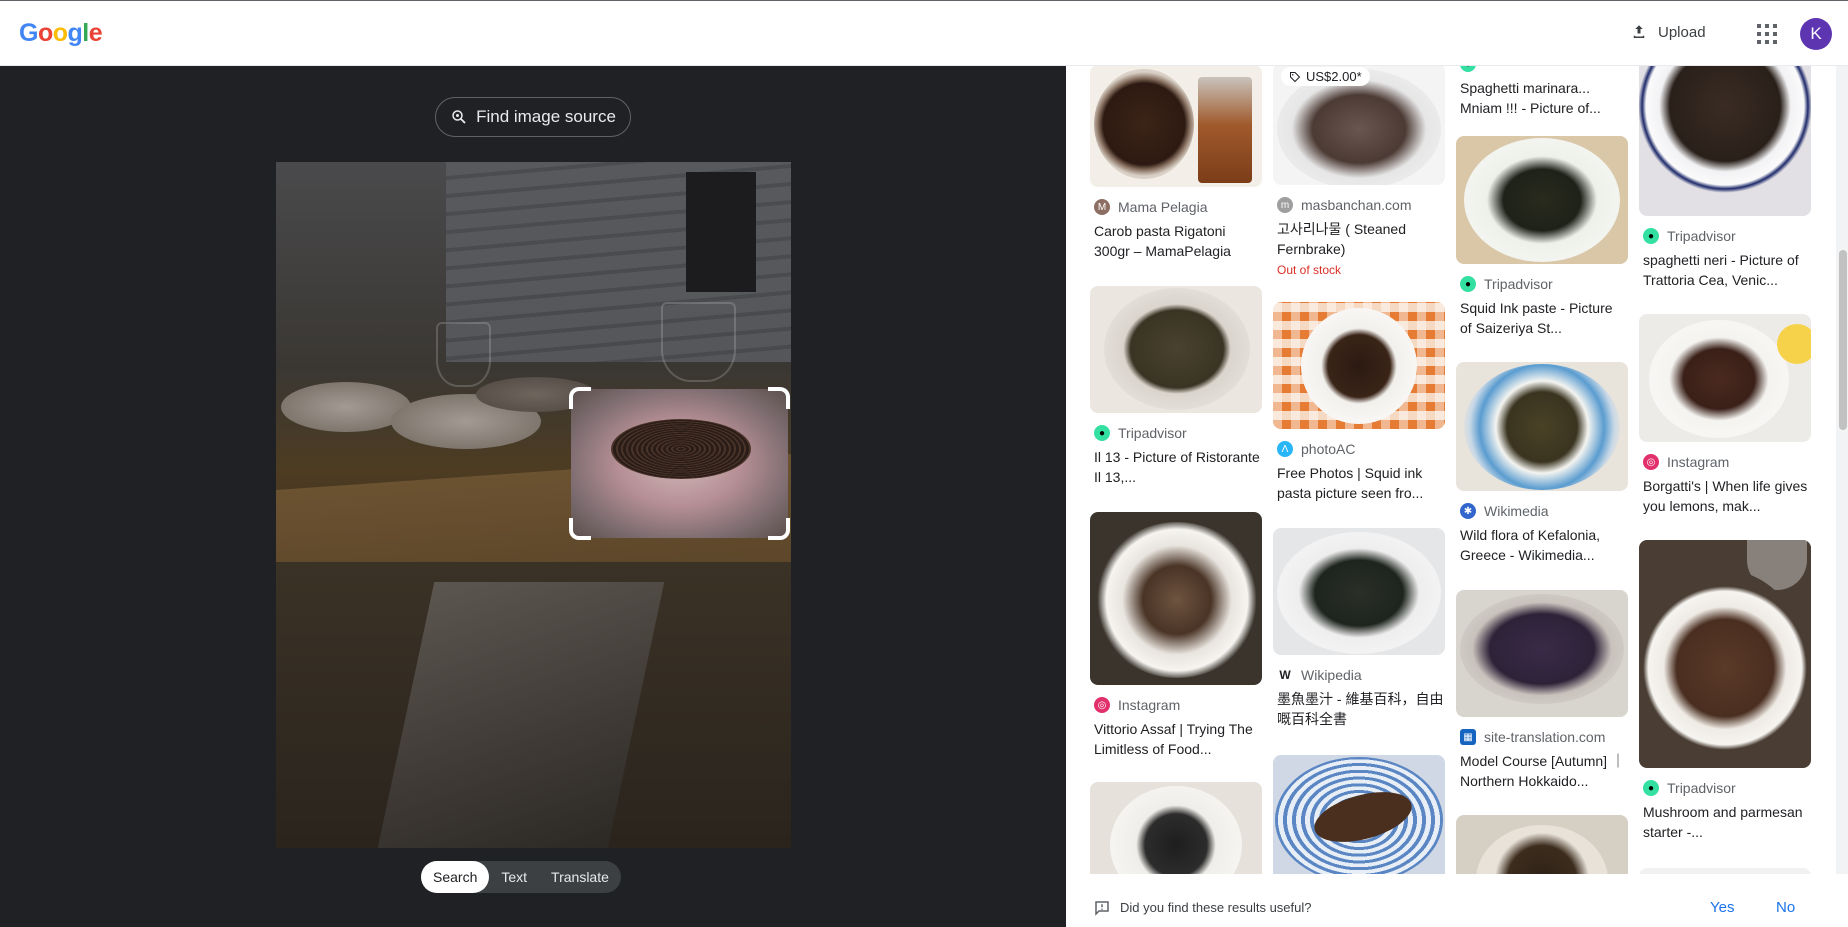 The height and width of the screenshot is (927, 1848). Describe the element at coordinates (1639, 31) in the screenshot. I see `upload-icon` at that location.